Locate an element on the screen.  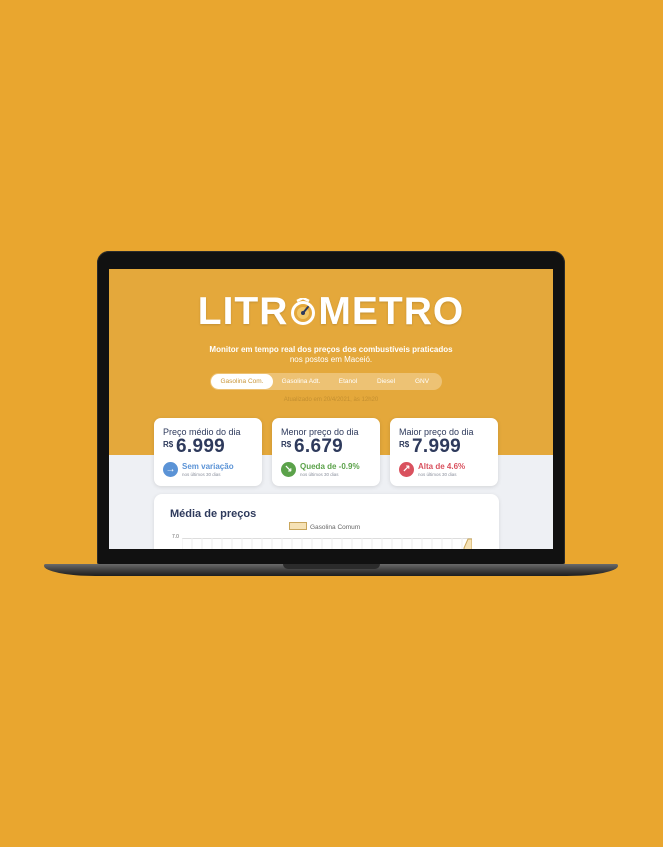
tab-gasolina-comum: Gasolina Com. is located at coordinates (242, 381).